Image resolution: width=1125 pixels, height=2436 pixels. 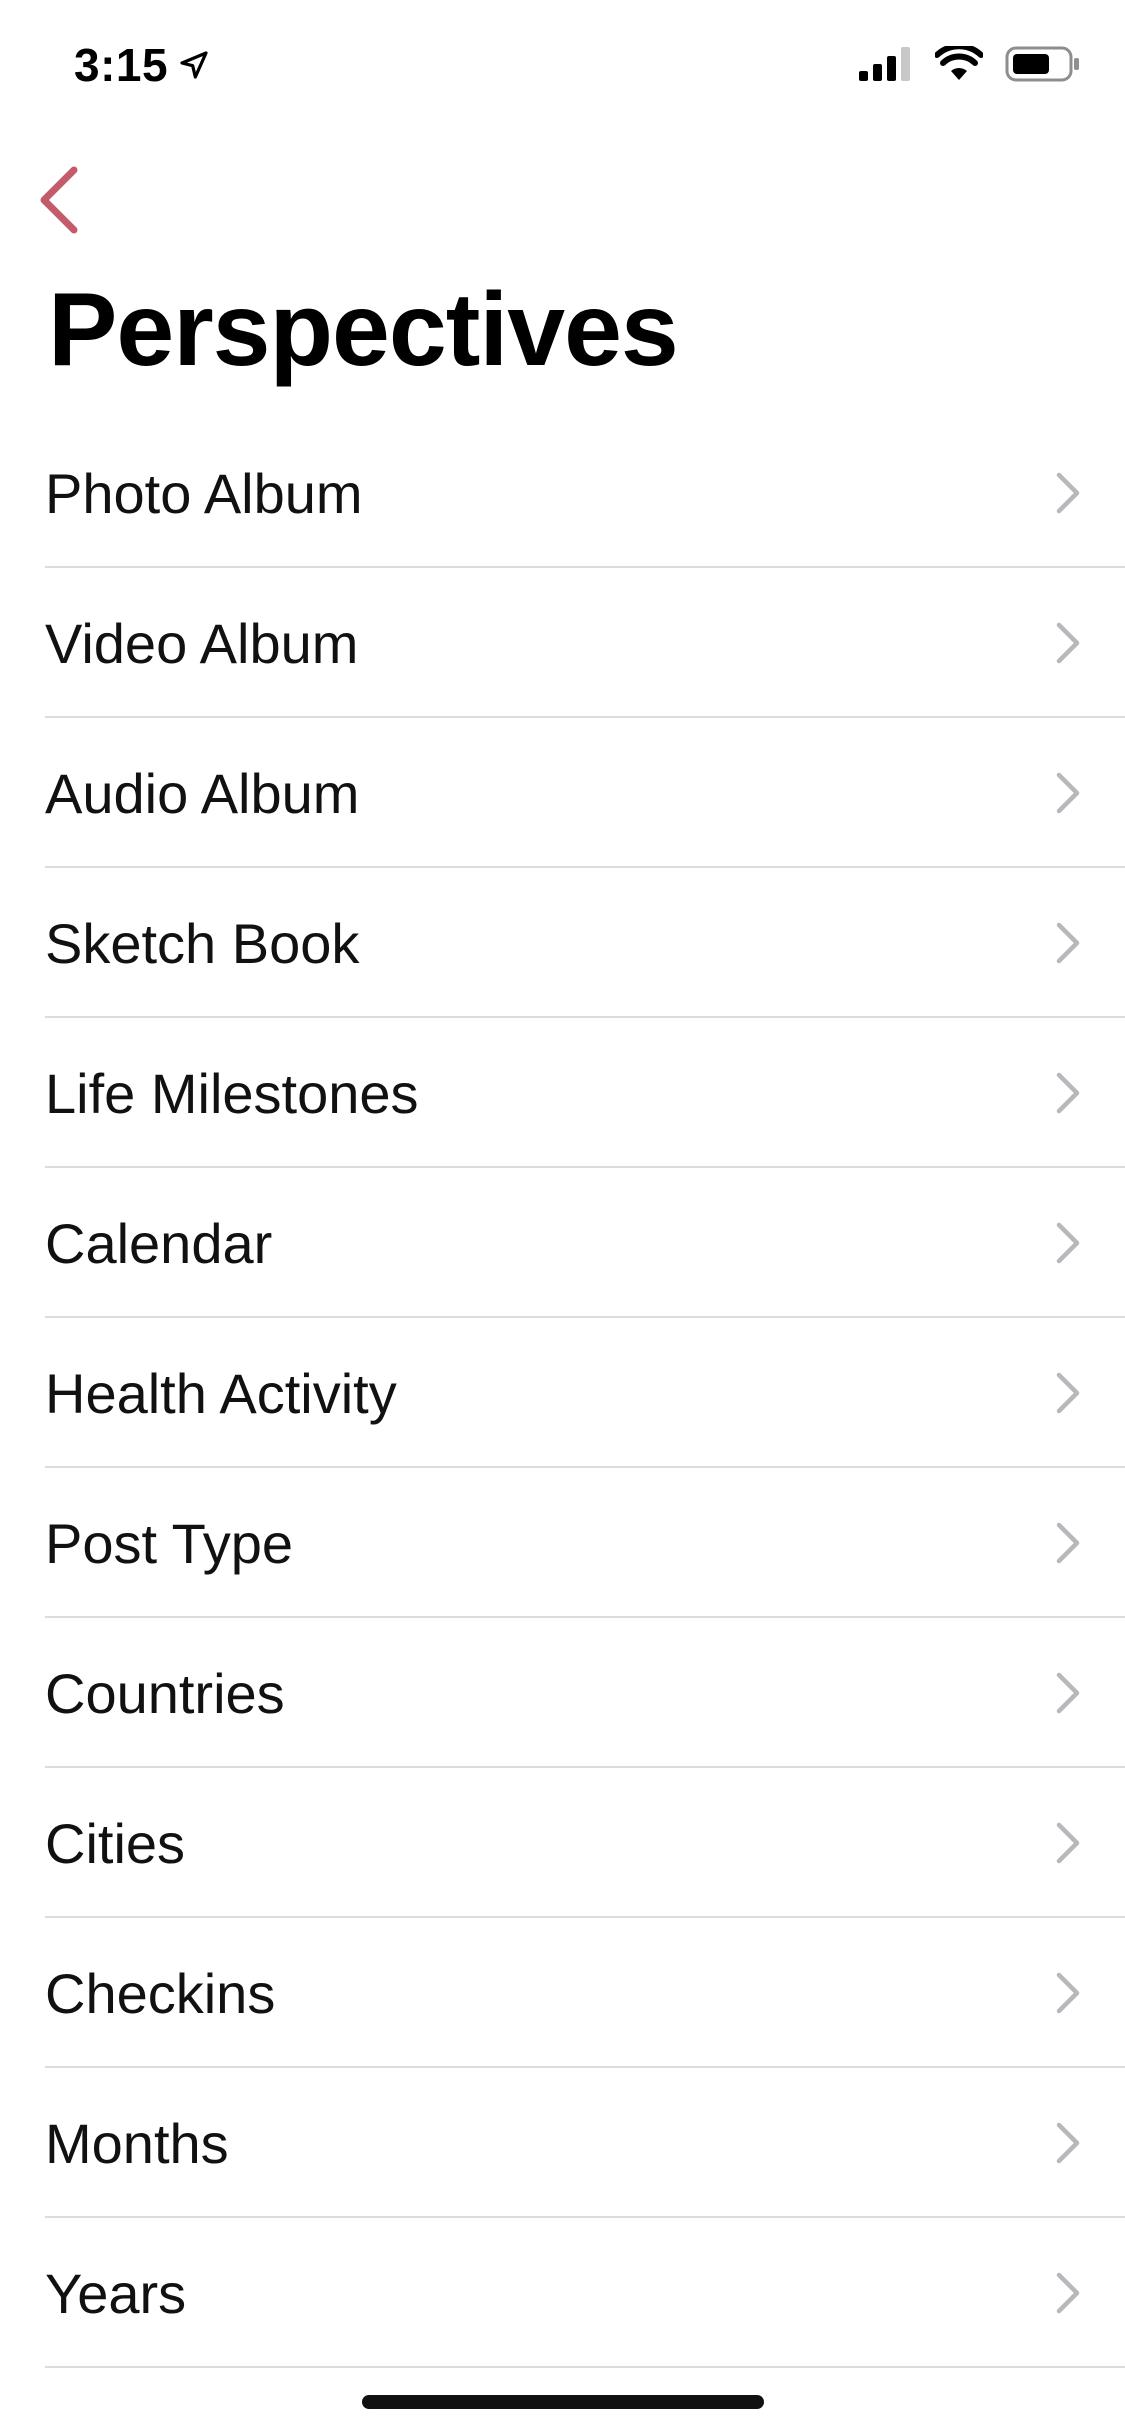 What do you see at coordinates (562, 1243) in the screenshot?
I see `list-item: Calendar` at bounding box center [562, 1243].